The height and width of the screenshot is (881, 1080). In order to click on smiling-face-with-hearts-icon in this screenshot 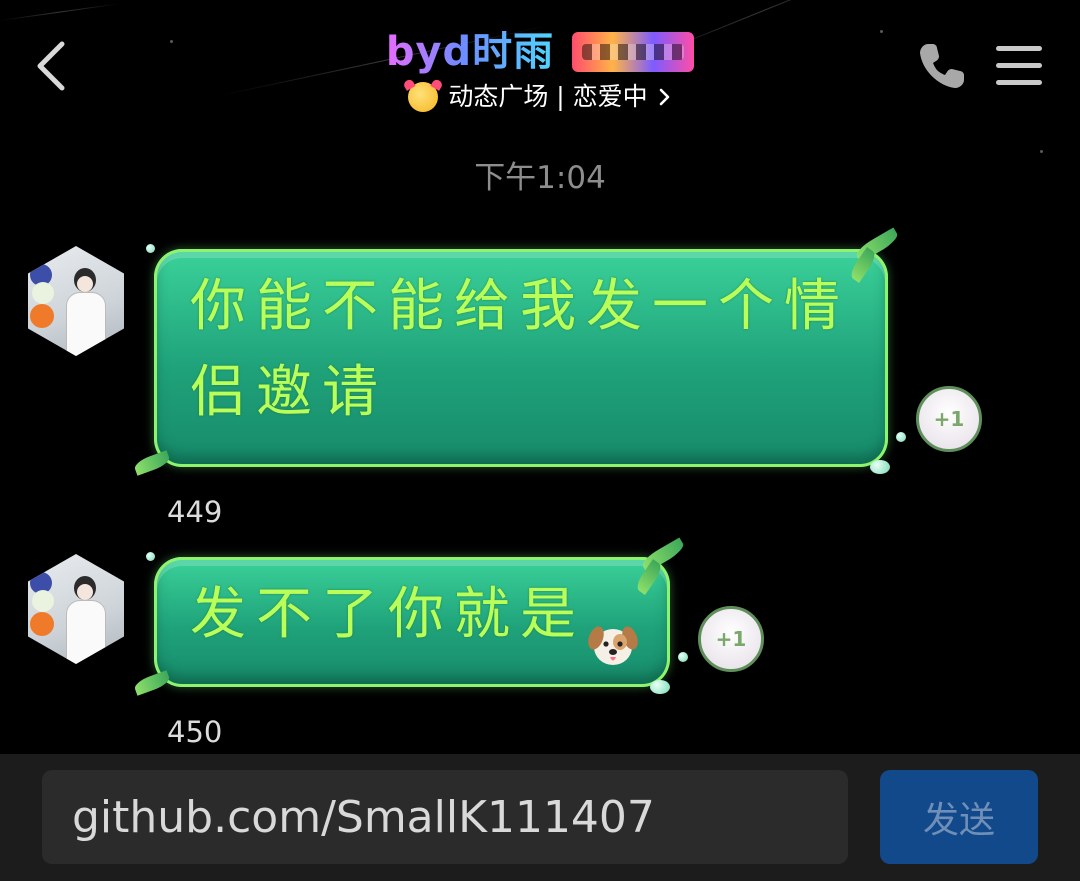, I will do `click(423, 97)`.